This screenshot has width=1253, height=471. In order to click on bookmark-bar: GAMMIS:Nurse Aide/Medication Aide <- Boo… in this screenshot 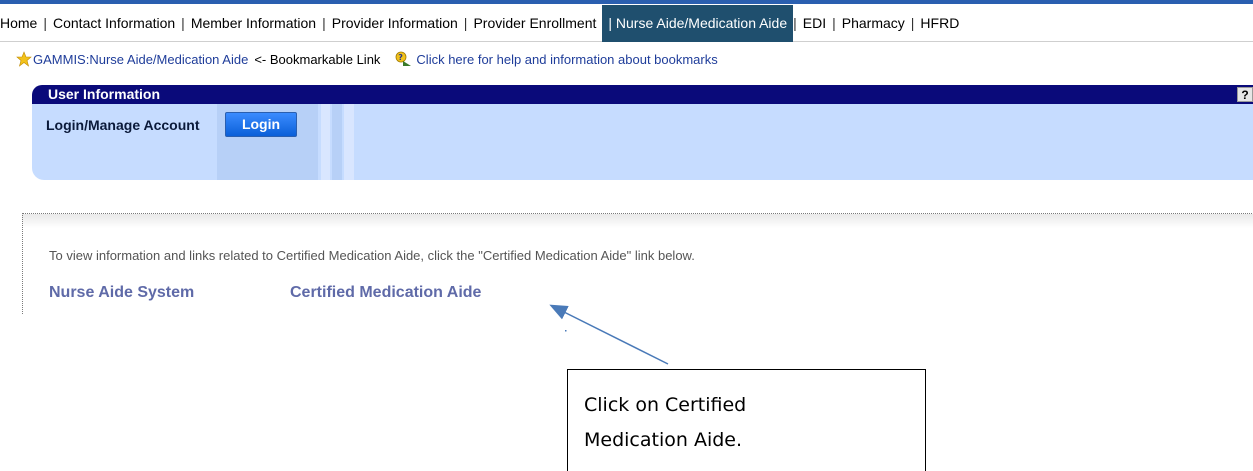, I will do `click(367, 59)`.